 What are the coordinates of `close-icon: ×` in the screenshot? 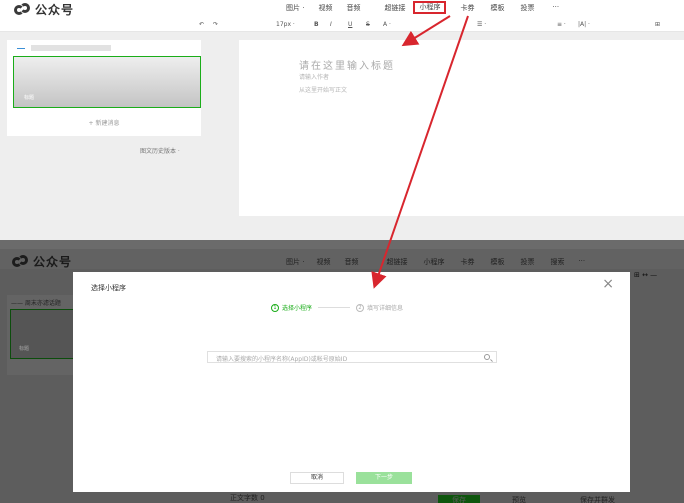 It's located at (608, 284).